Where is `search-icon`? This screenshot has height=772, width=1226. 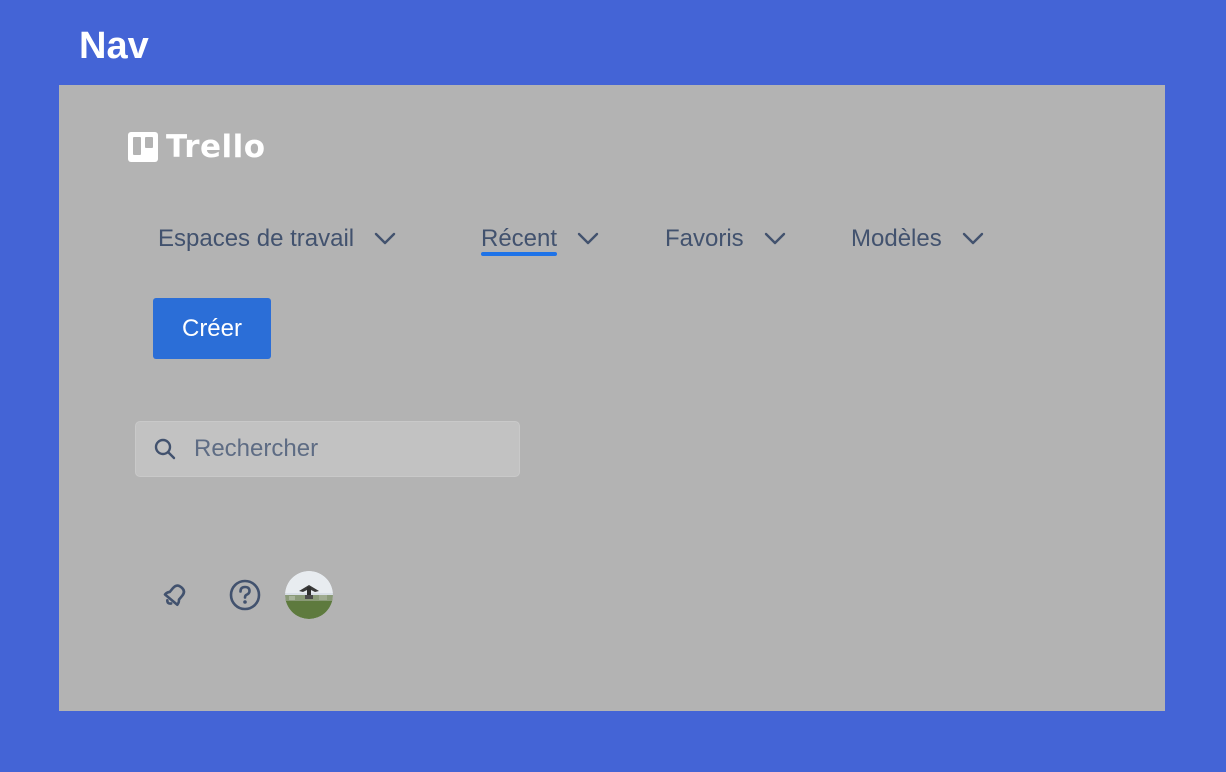 search-icon is located at coordinates (165, 449).